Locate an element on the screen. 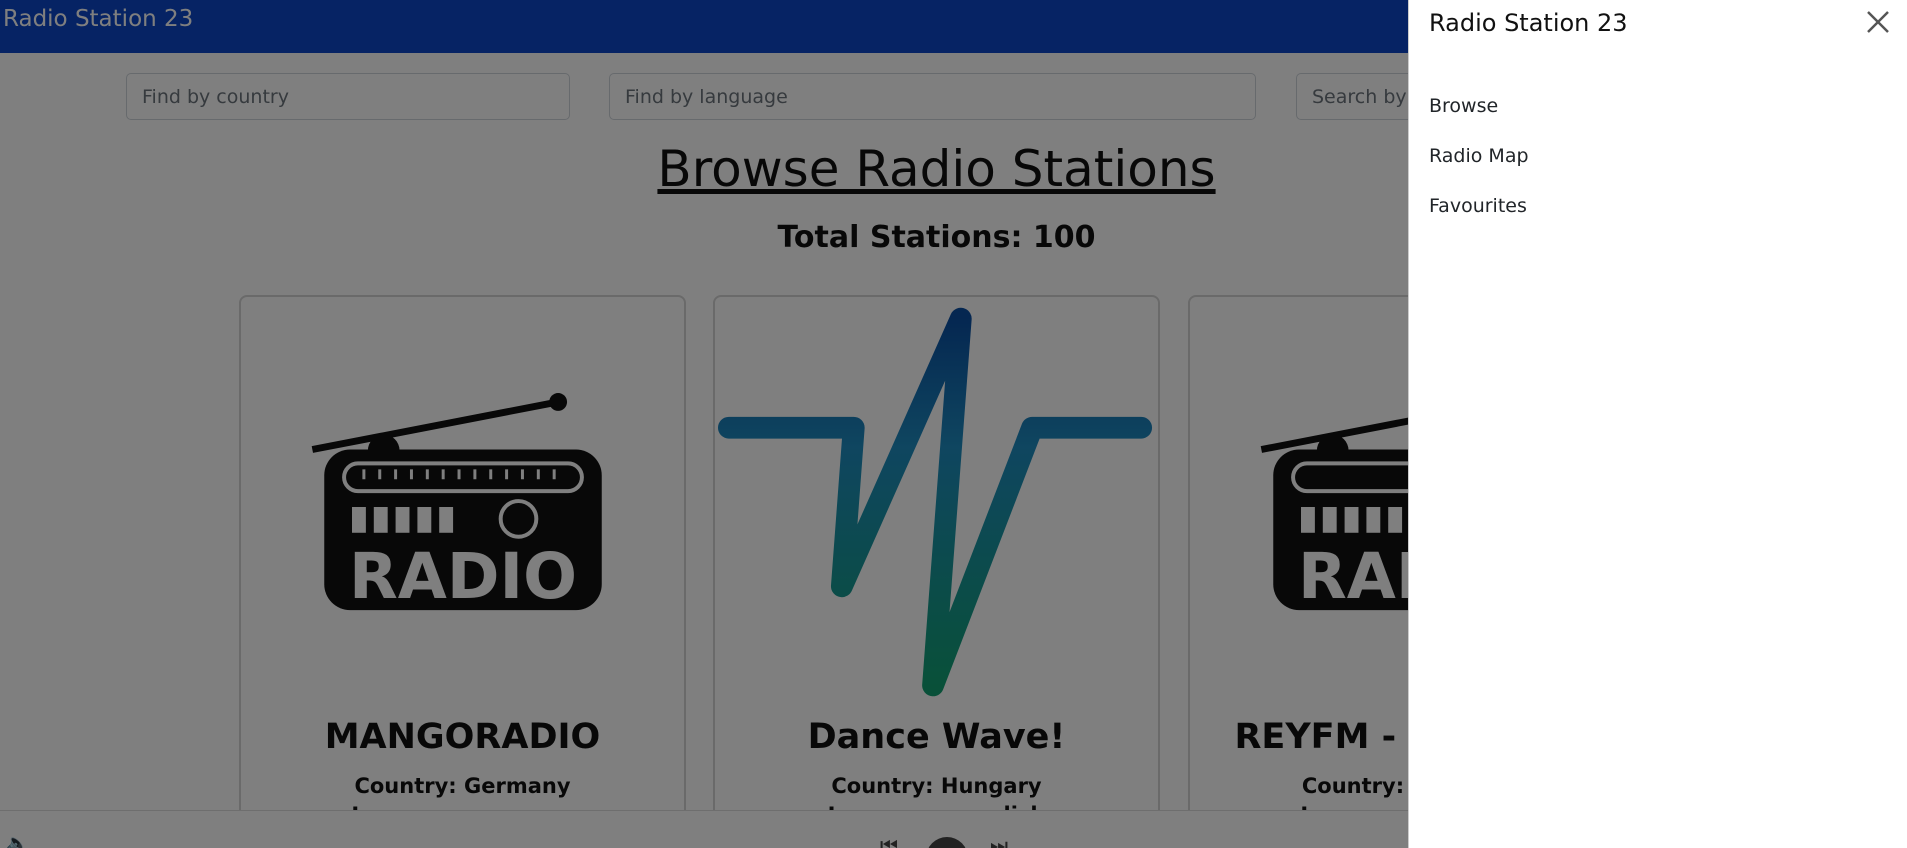 This screenshot has width=1907, height=848. nav-link-radio-map: Radio Map is located at coordinates (1479, 169).